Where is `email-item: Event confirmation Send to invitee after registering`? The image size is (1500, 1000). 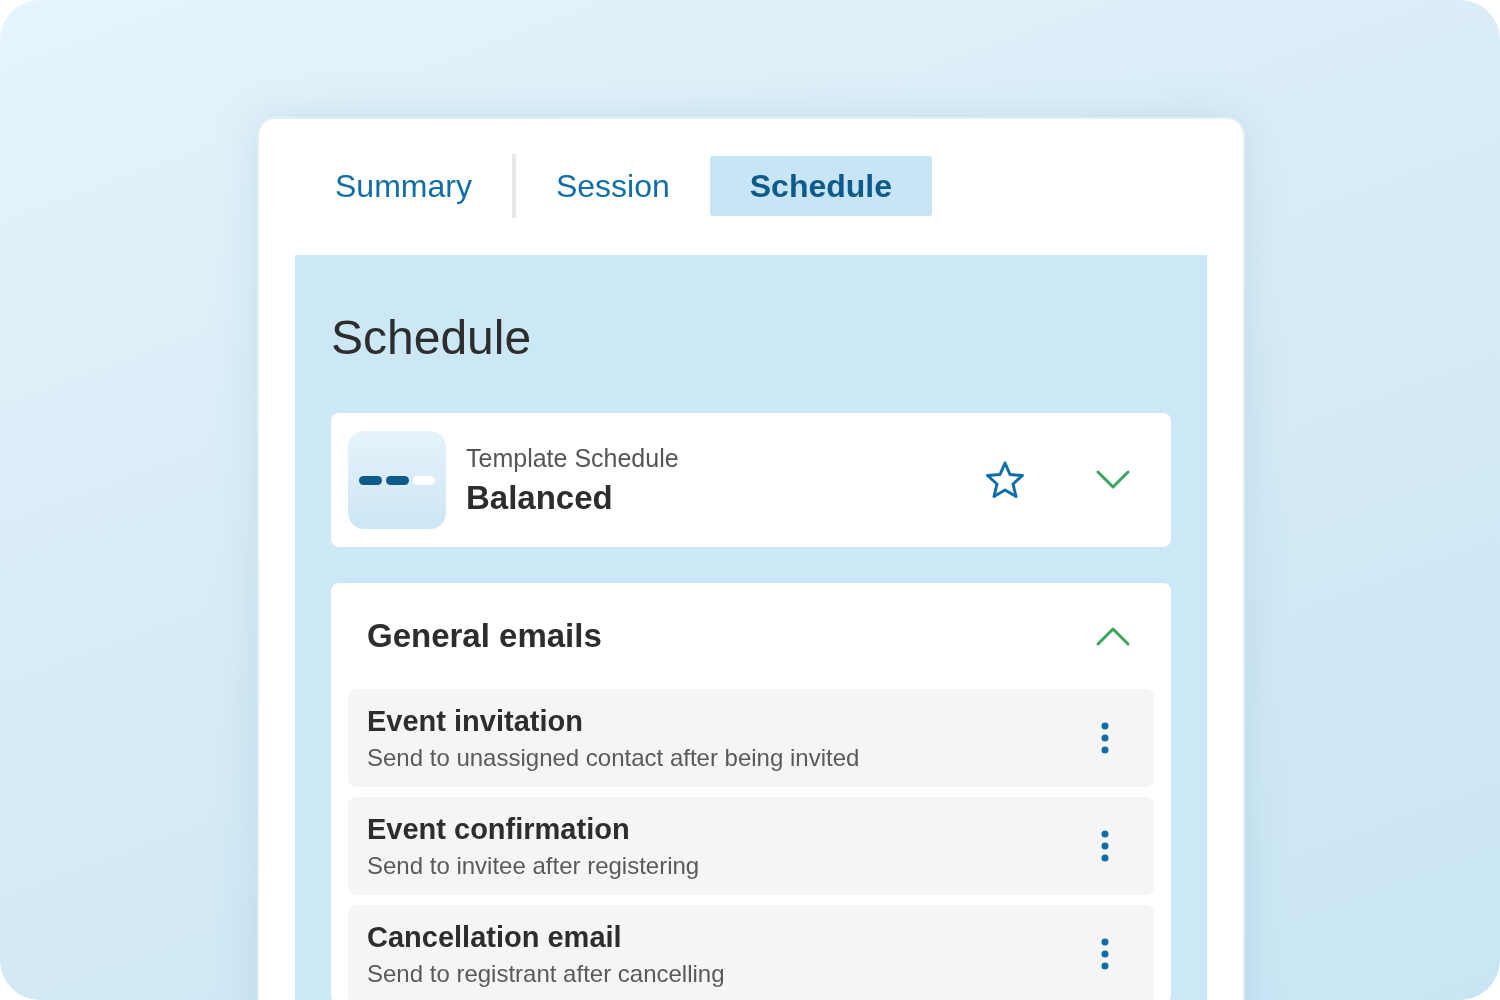 email-item: Event confirmation Send to invitee after registering is located at coordinates (751, 846).